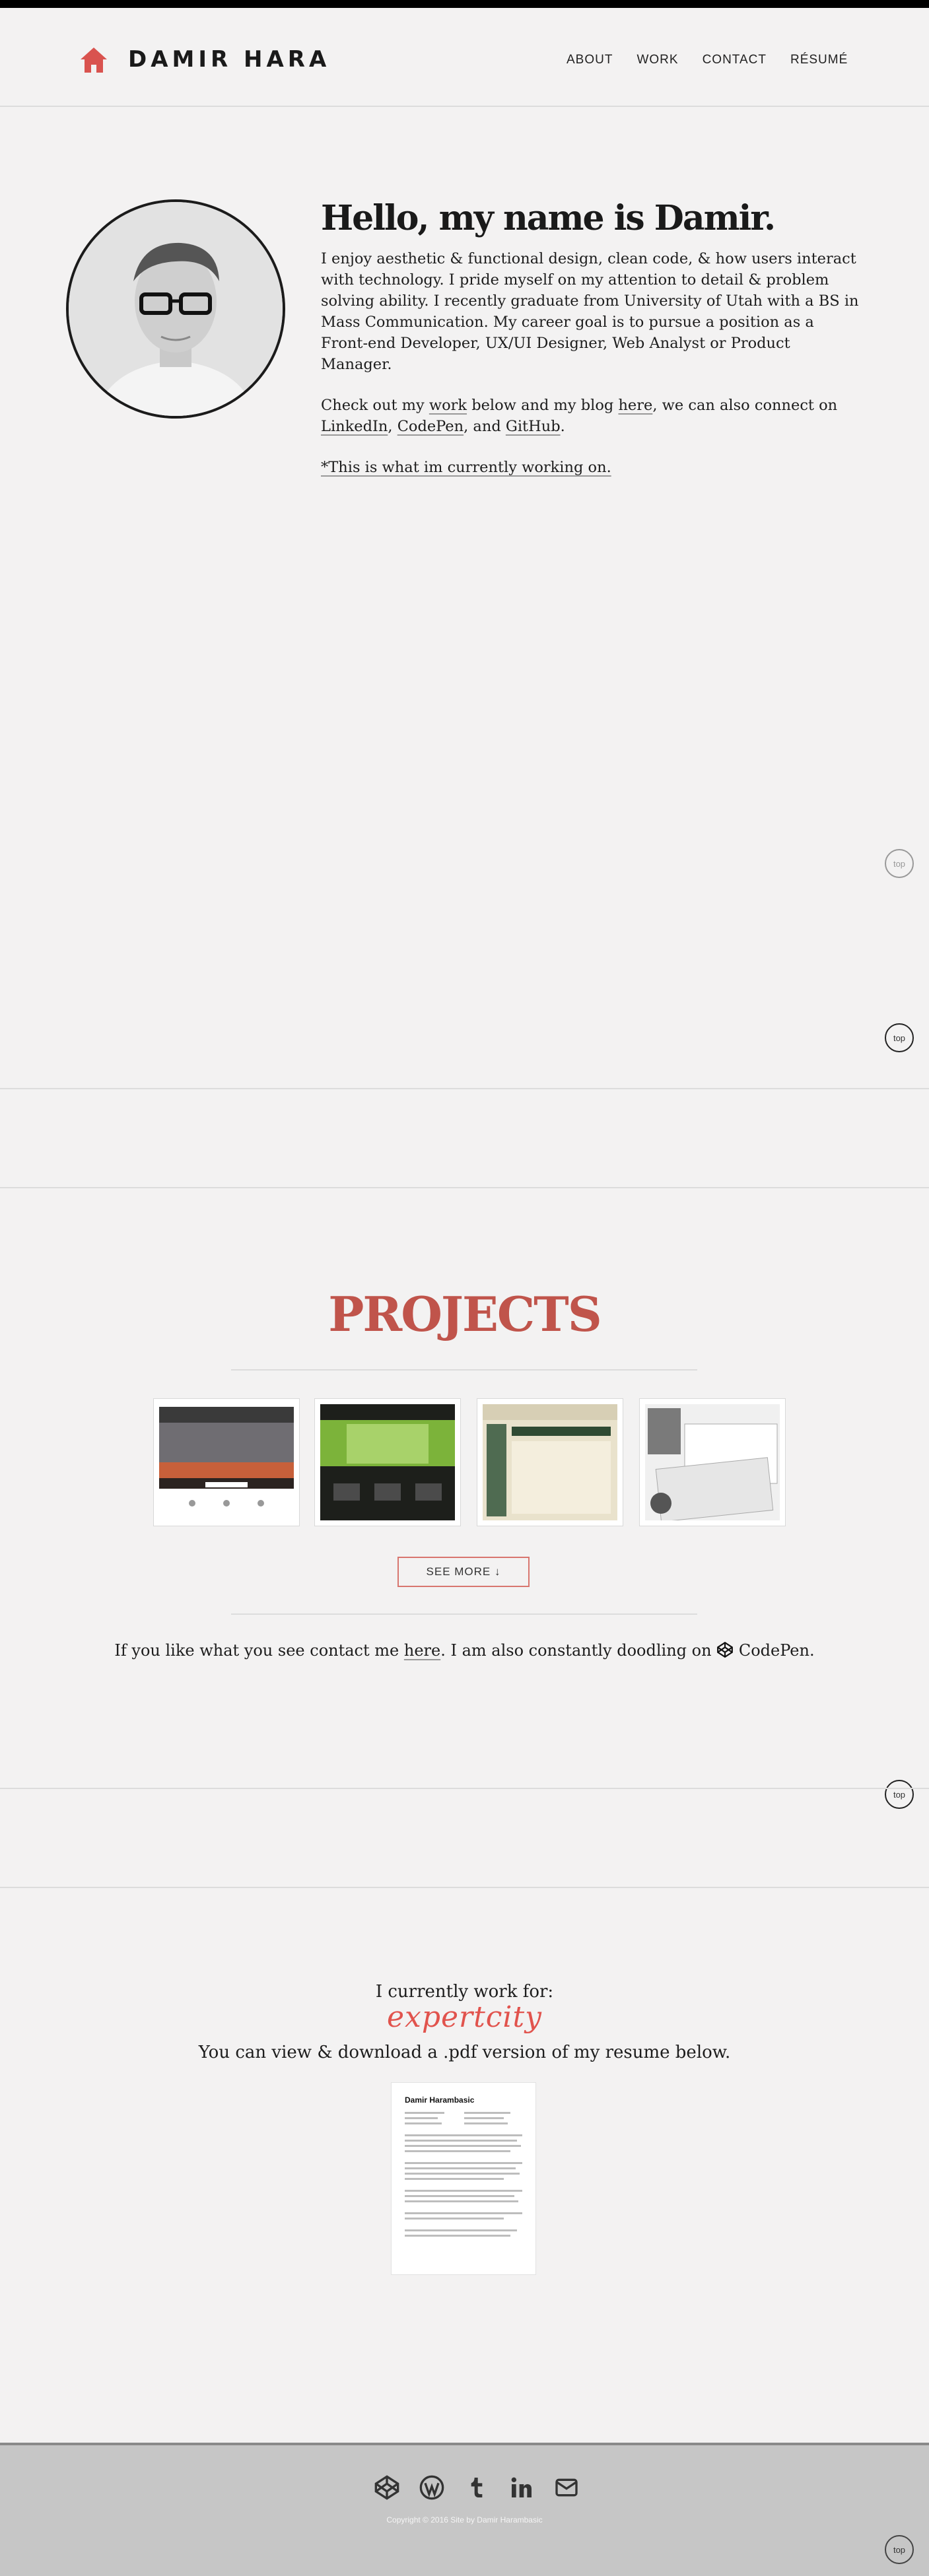 The width and height of the screenshot is (929, 2576). I want to click on brand-name: DAMIR HARA, so click(229, 59).